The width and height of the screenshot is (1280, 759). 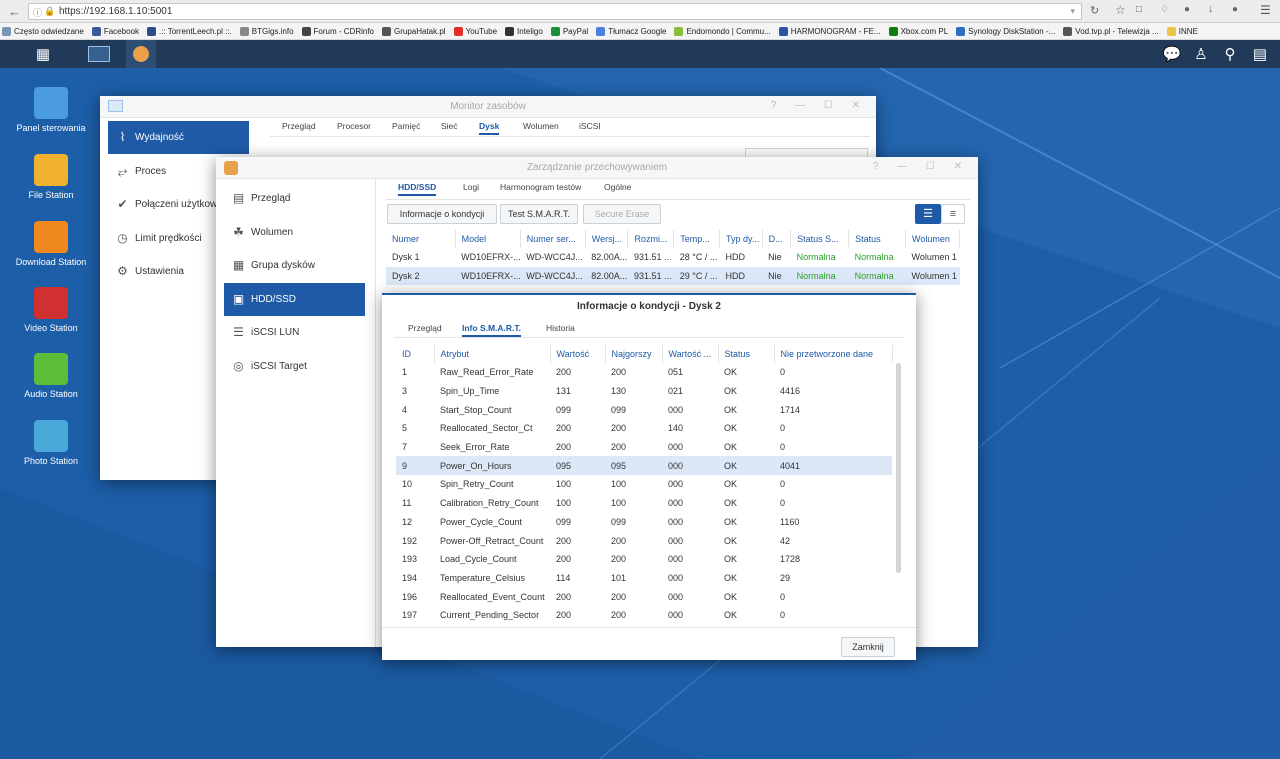 What do you see at coordinates (644, 466) in the screenshot?
I see `smart-row: 9 Power_On_Hours 095 095 000 OK 4041` at bounding box center [644, 466].